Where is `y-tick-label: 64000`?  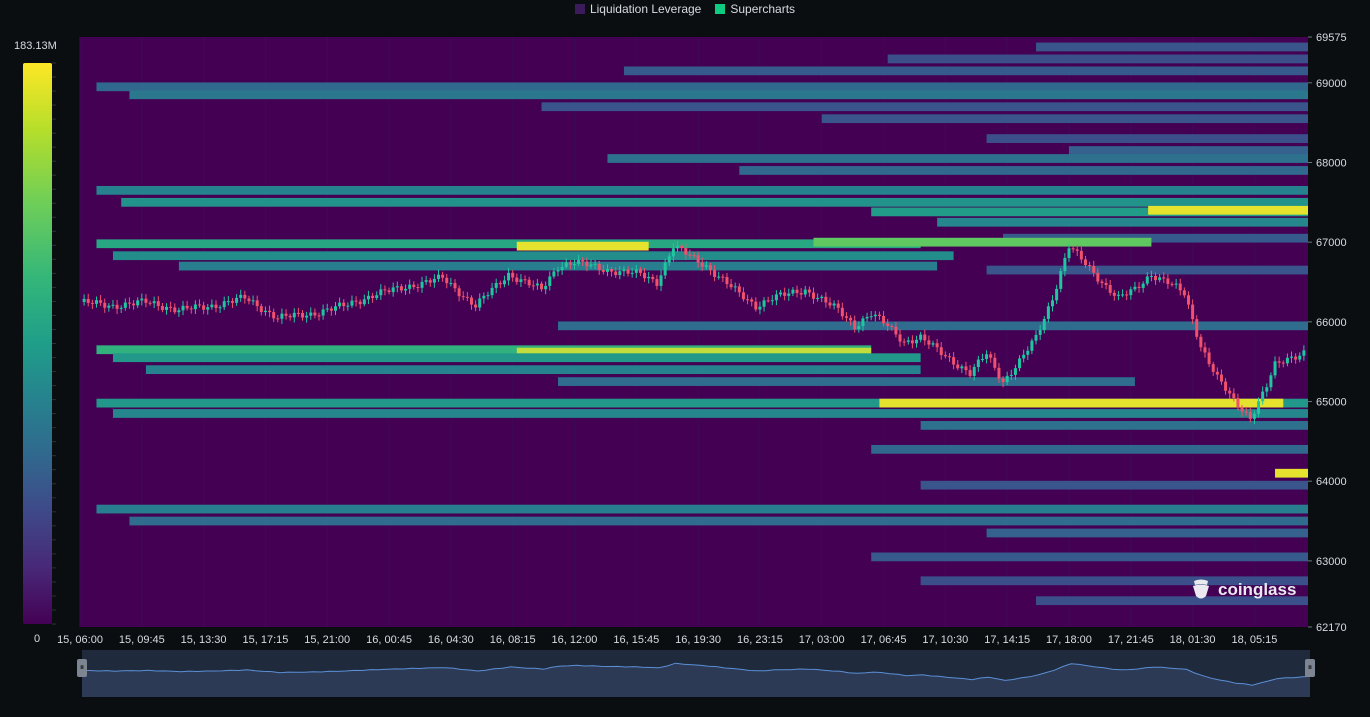 y-tick-label: 64000 is located at coordinates (1331, 482).